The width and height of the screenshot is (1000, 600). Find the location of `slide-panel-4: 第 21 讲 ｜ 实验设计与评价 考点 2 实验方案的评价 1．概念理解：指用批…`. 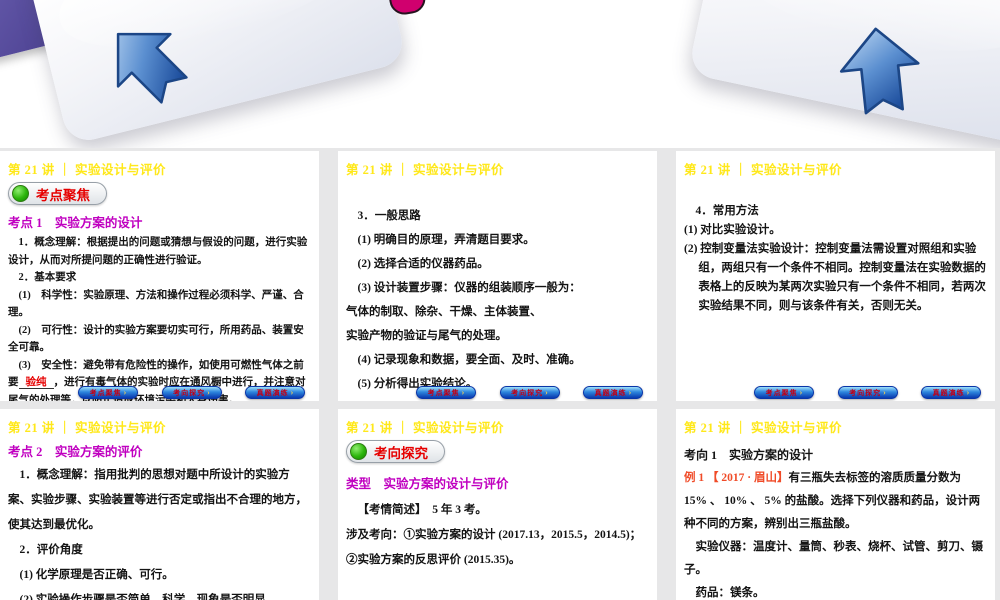

slide-panel-4: 第 21 讲 ｜ 实验设计与评价 考点 2 实验方案的评价 1．概念理解：指用批… is located at coordinates (159, 504).